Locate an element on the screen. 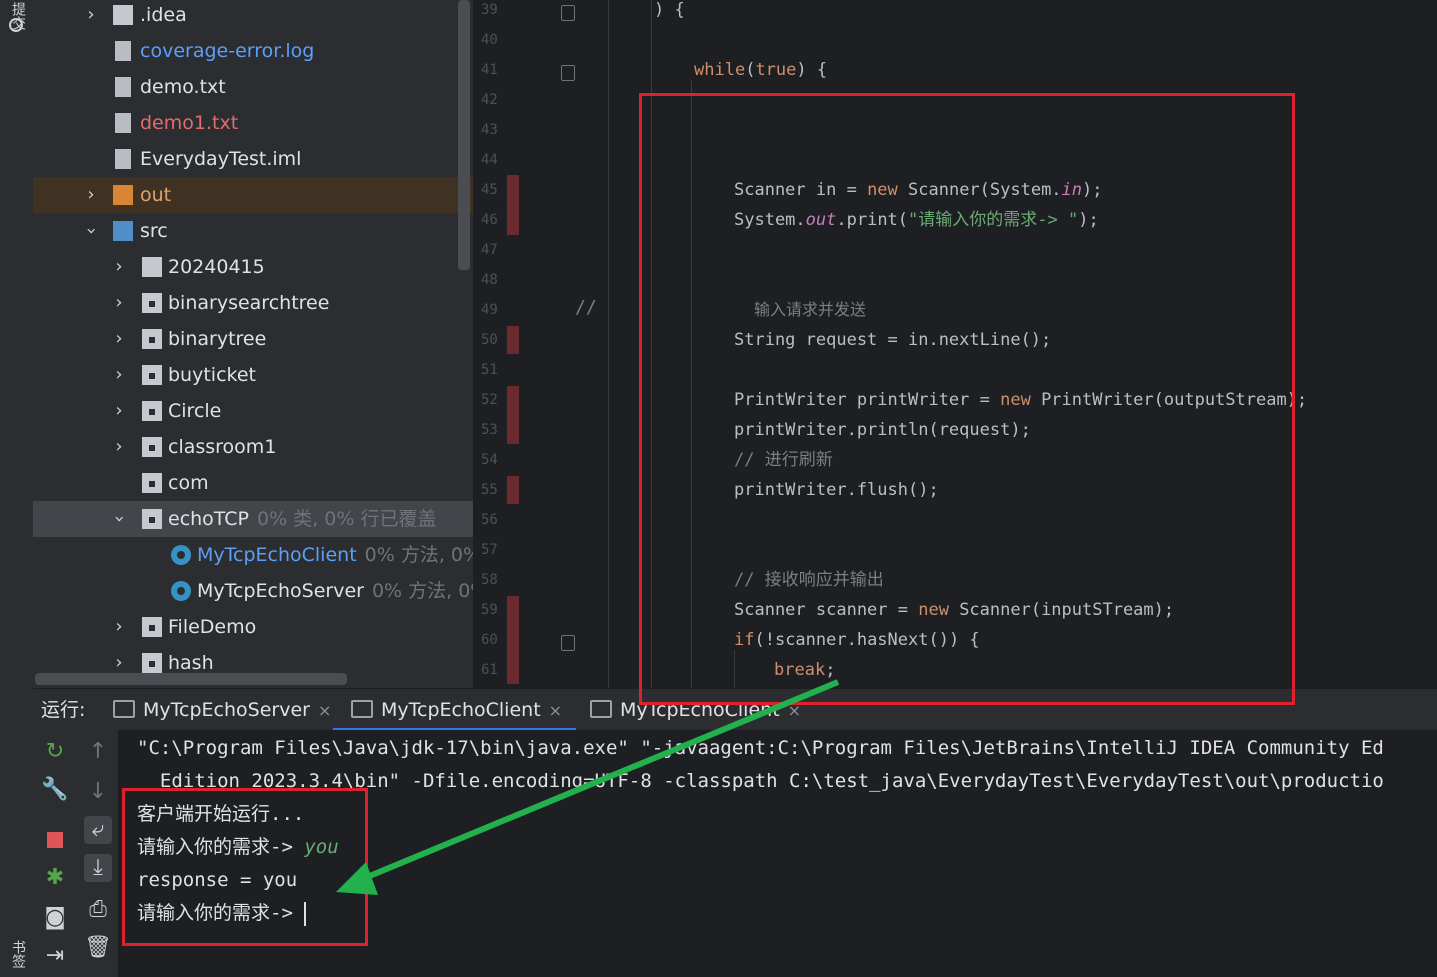 The image size is (1437, 977). arrow-head is located at coordinates (357, 878).